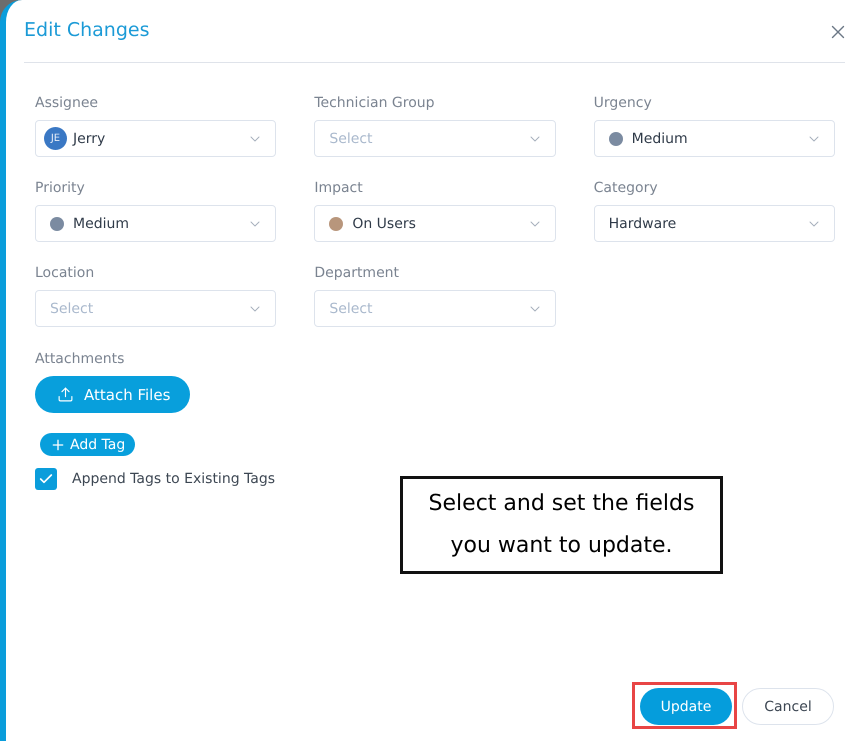  I want to click on field-label: Assignee, so click(66, 103).